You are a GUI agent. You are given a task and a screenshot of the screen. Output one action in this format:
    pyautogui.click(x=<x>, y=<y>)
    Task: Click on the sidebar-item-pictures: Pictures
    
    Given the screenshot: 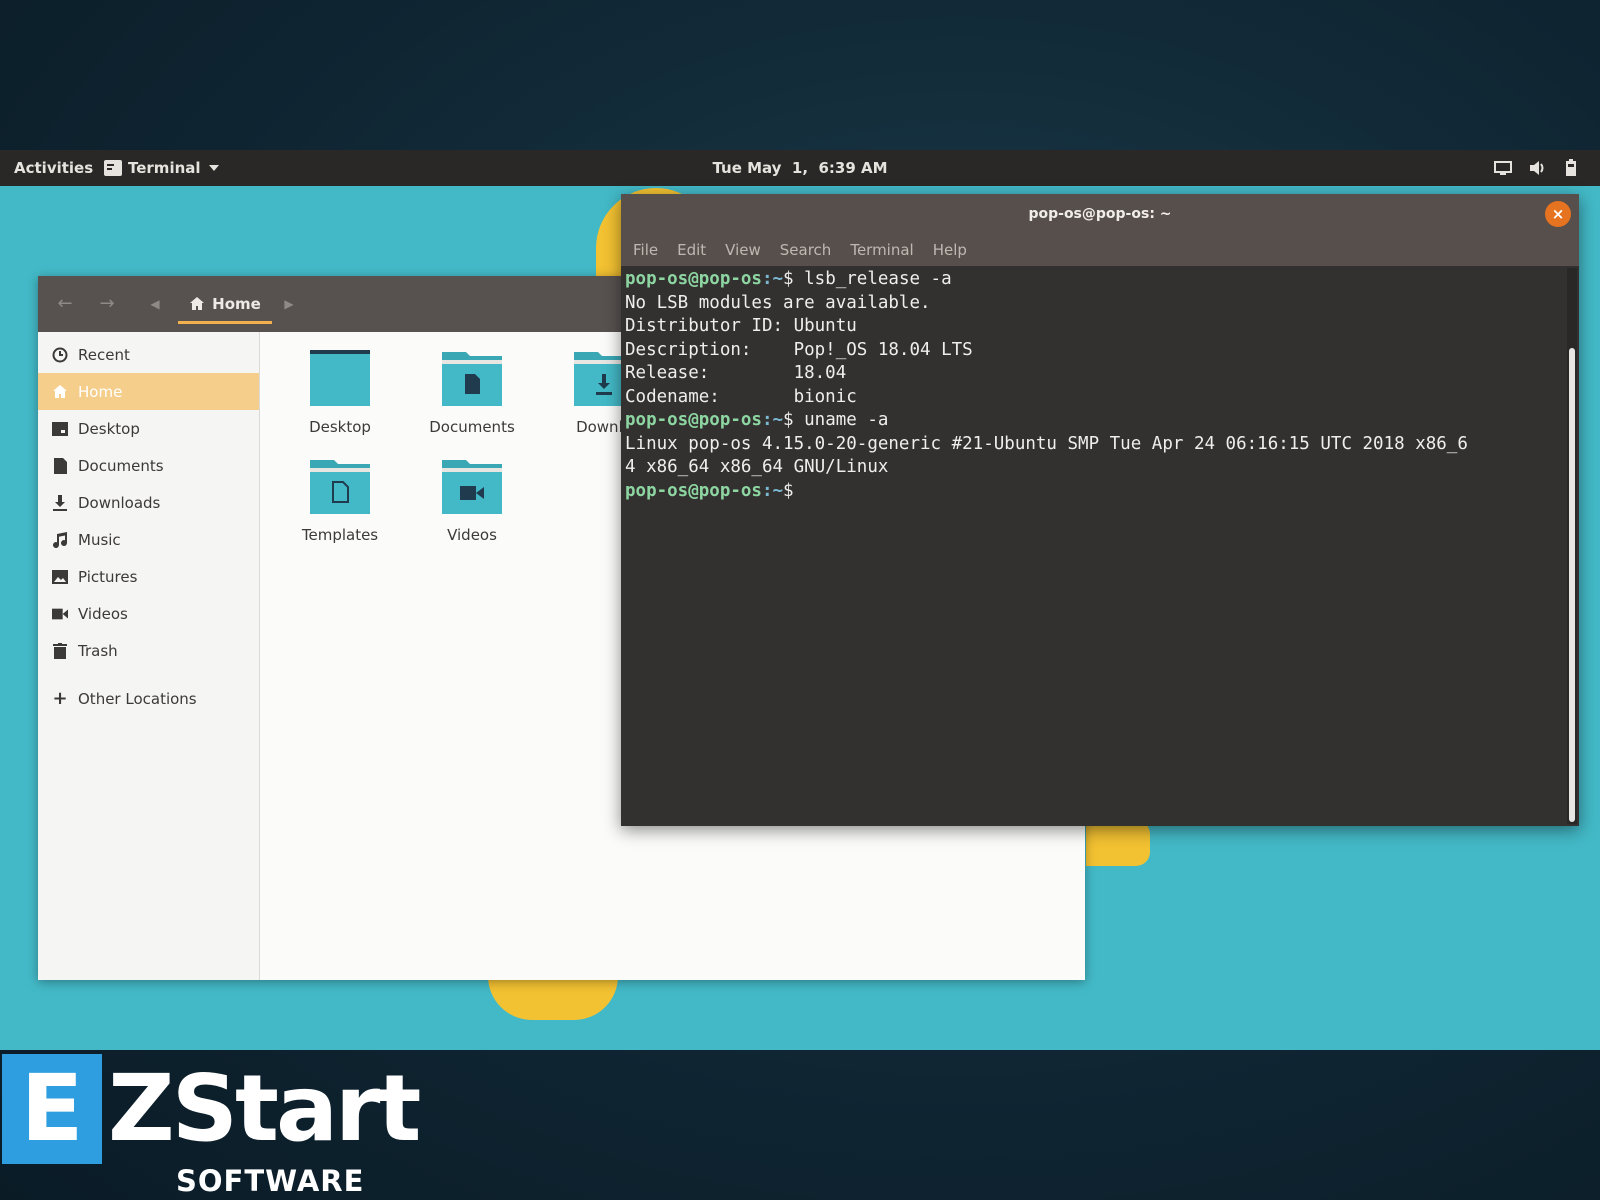 What is the action you would take?
    pyautogui.click(x=148, y=576)
    